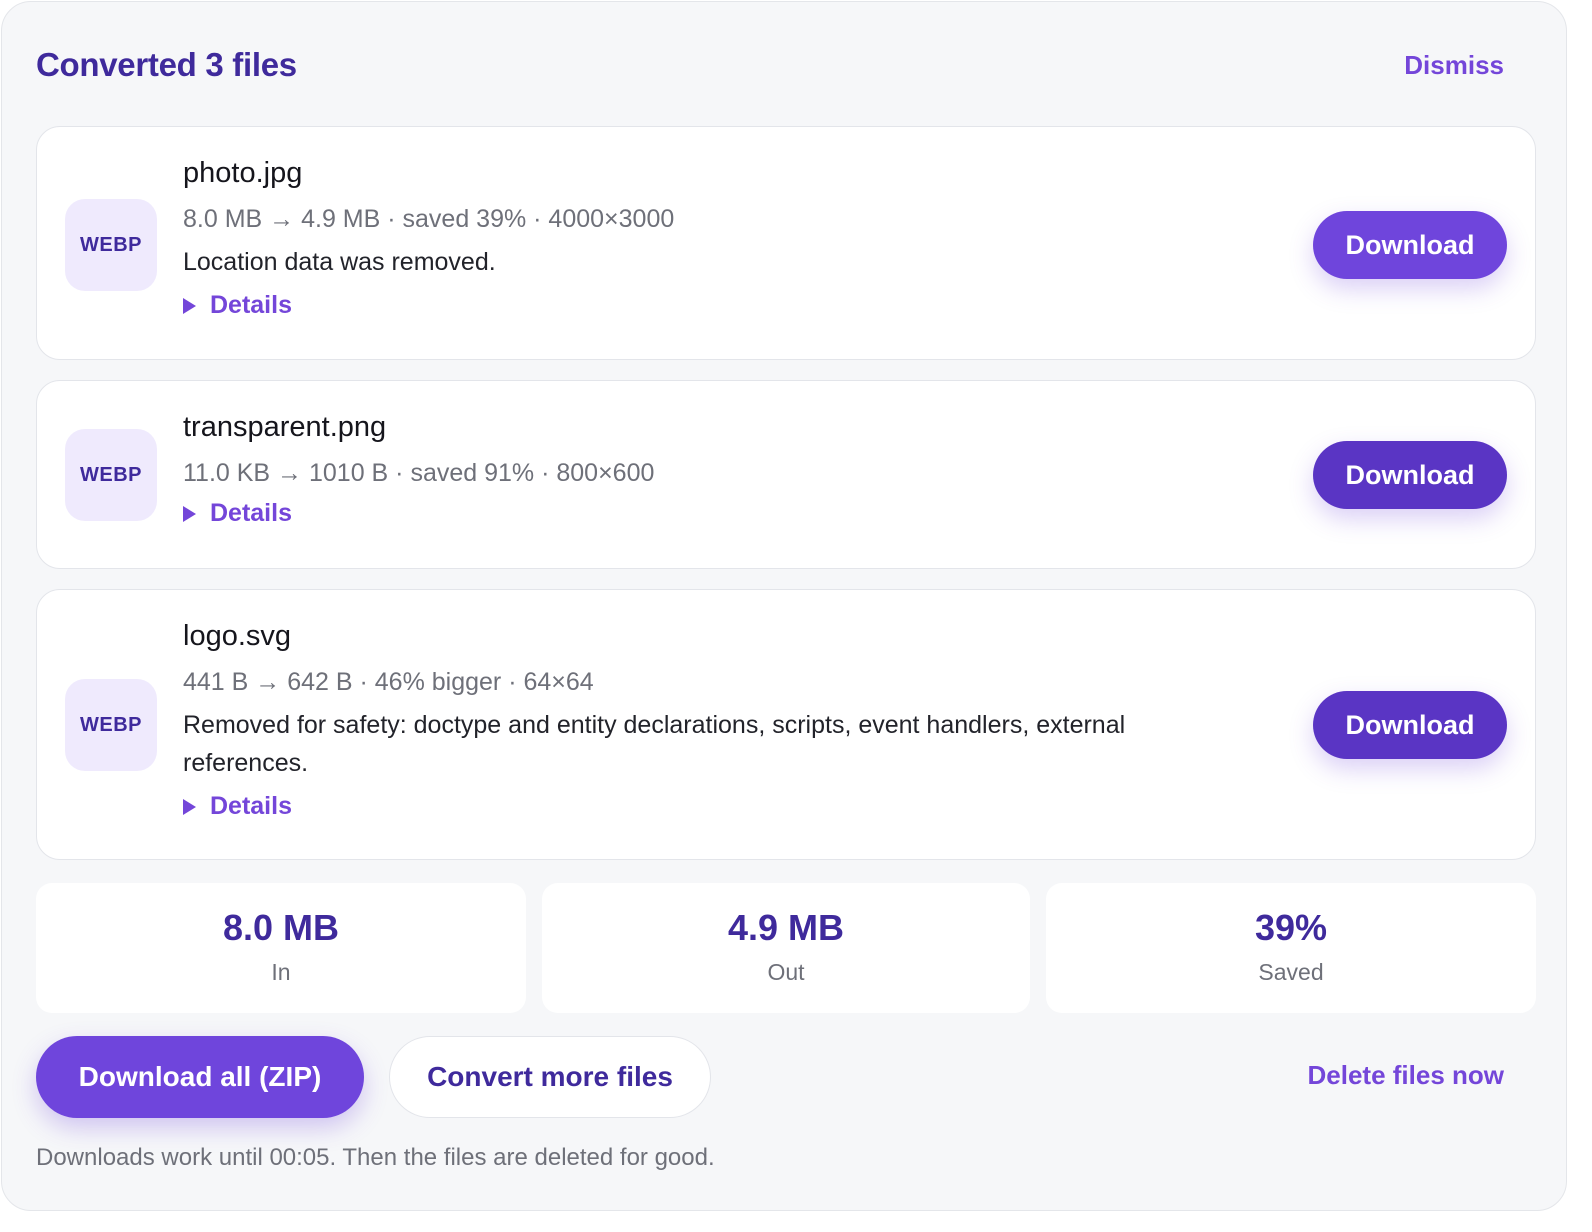 The width and height of the screenshot is (1592, 1232). I want to click on stat-value: 39%, so click(1291, 927).